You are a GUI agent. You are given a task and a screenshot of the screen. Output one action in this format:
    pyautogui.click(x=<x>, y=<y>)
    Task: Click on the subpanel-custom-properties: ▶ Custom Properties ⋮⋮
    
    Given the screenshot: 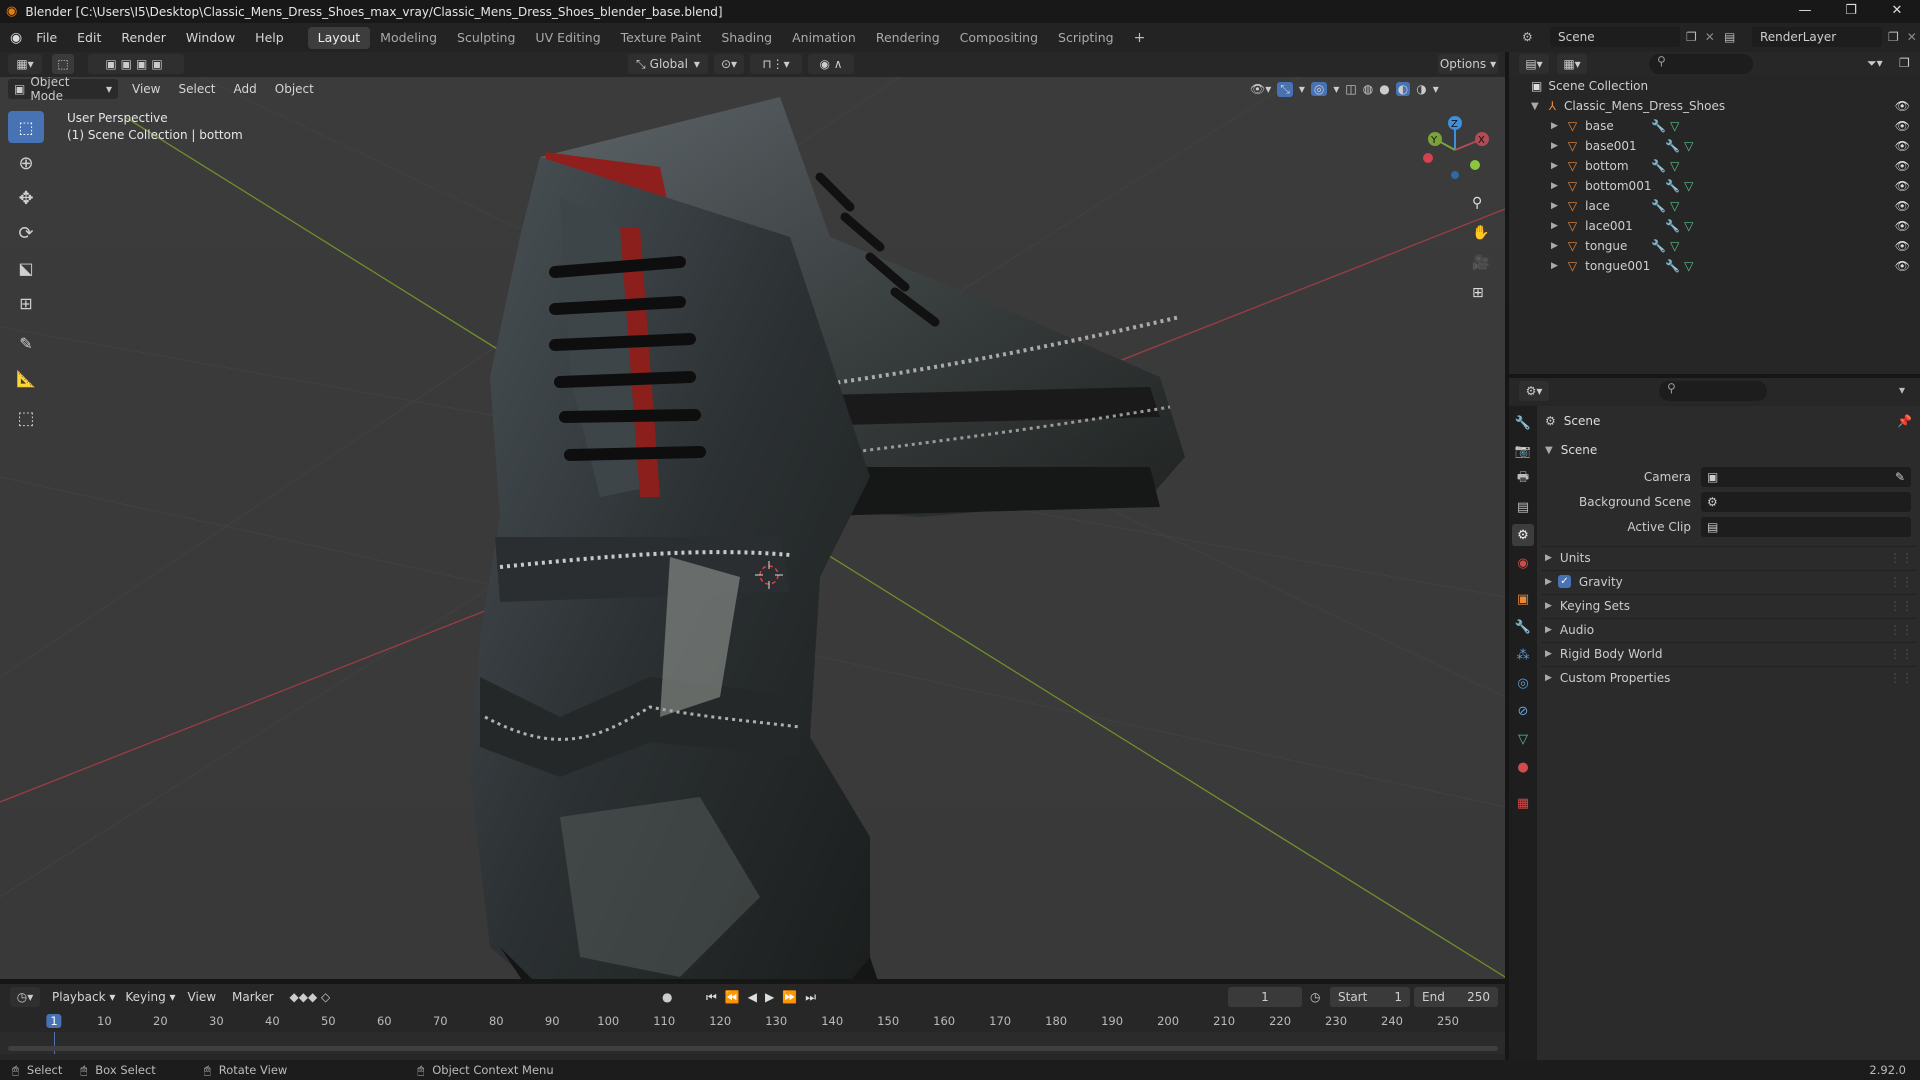 What is the action you would take?
    pyautogui.click(x=1729, y=677)
    